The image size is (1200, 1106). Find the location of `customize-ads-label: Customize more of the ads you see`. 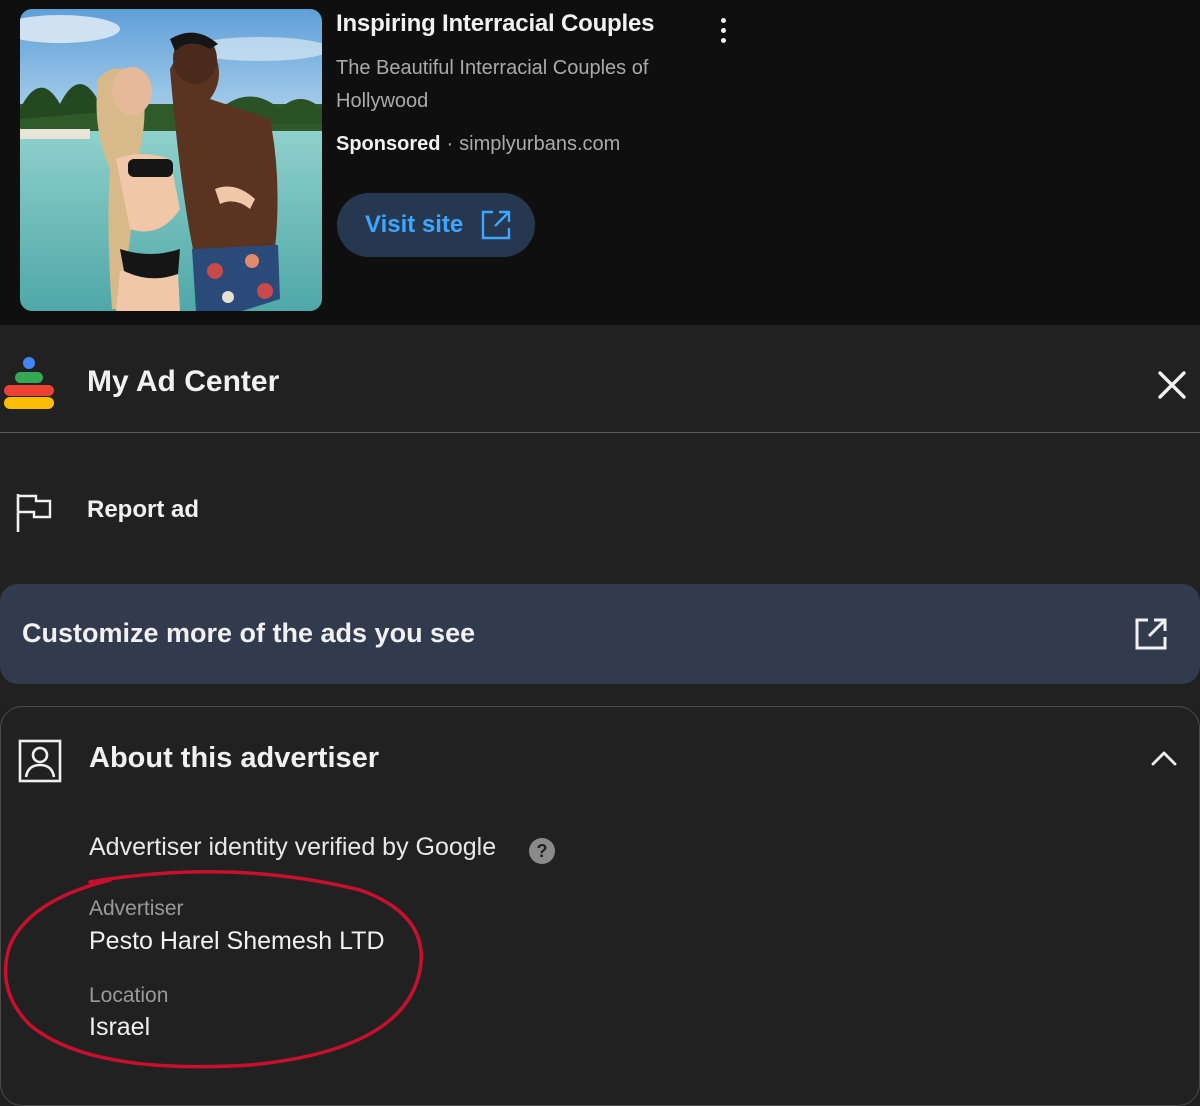

customize-ads-label: Customize more of the ads you see is located at coordinates (249, 633).